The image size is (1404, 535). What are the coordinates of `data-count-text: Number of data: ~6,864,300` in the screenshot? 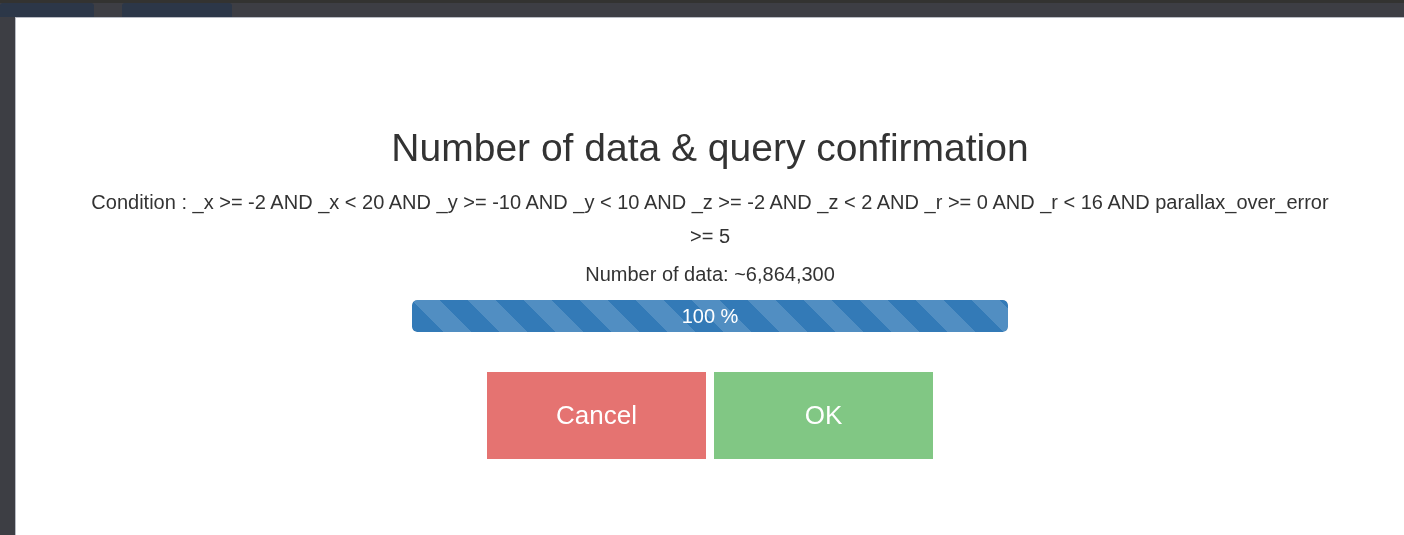 It's located at (710, 274).